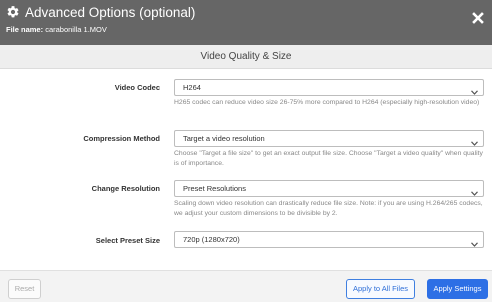  What do you see at coordinates (329, 138) in the screenshot?
I see `compression-method-select: Target a video resolution` at bounding box center [329, 138].